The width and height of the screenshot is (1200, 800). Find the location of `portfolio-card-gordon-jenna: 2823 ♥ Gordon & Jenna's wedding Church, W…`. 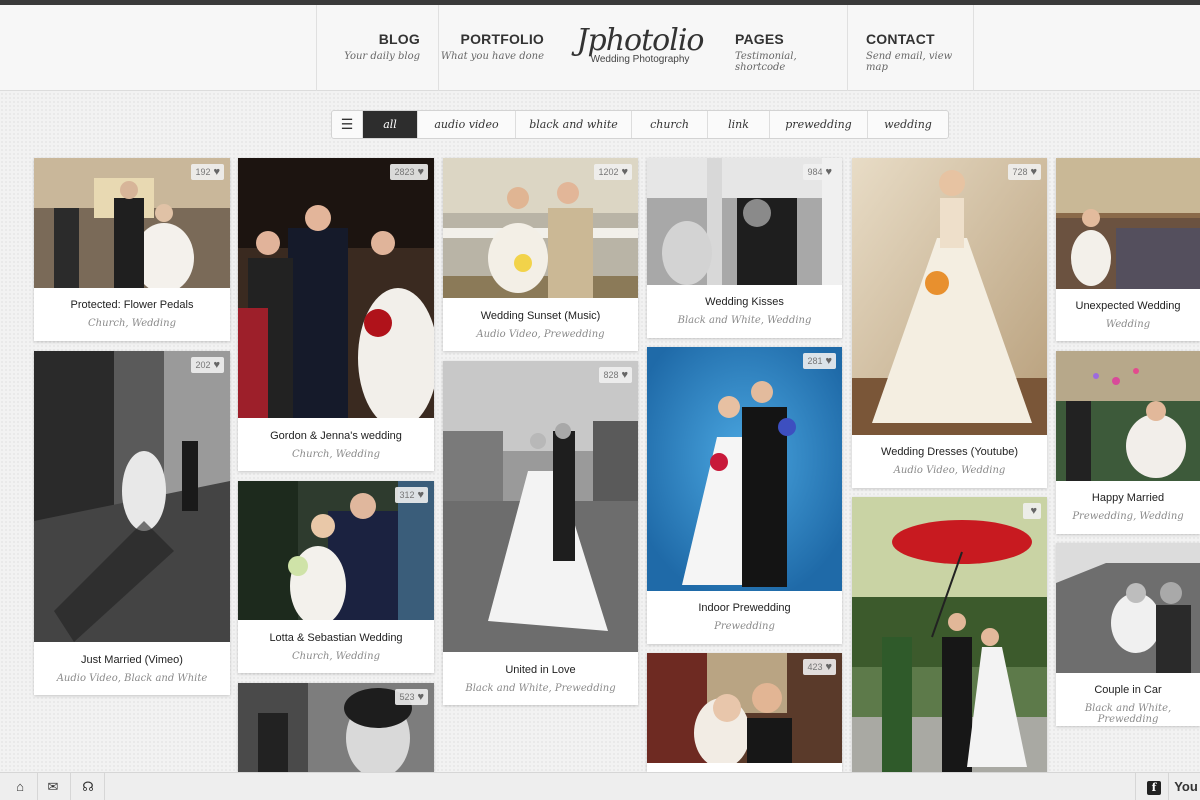

portfolio-card-gordon-jenna: 2823 ♥ Gordon & Jenna's wedding Church, W… is located at coordinates (336, 314).